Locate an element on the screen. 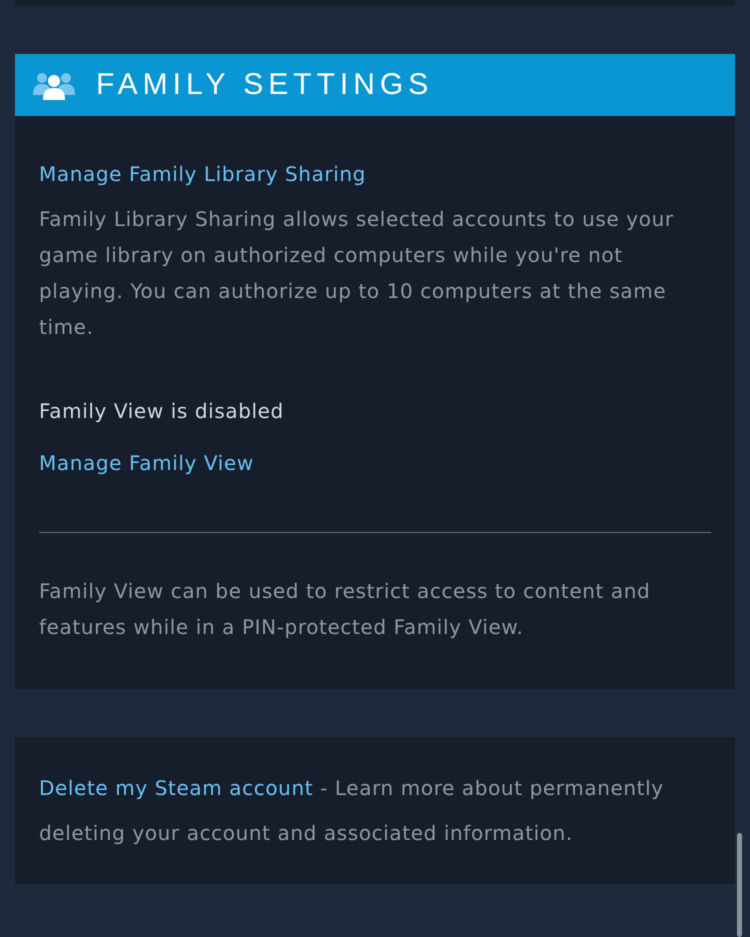 This screenshot has height=937, width=750. library-sharing-description: Family Library Sharing allows selected accounts to use your game library on authorized computers while you're not playing. You can authorize up to 10 computers at the same time. is located at coordinates (357, 273).